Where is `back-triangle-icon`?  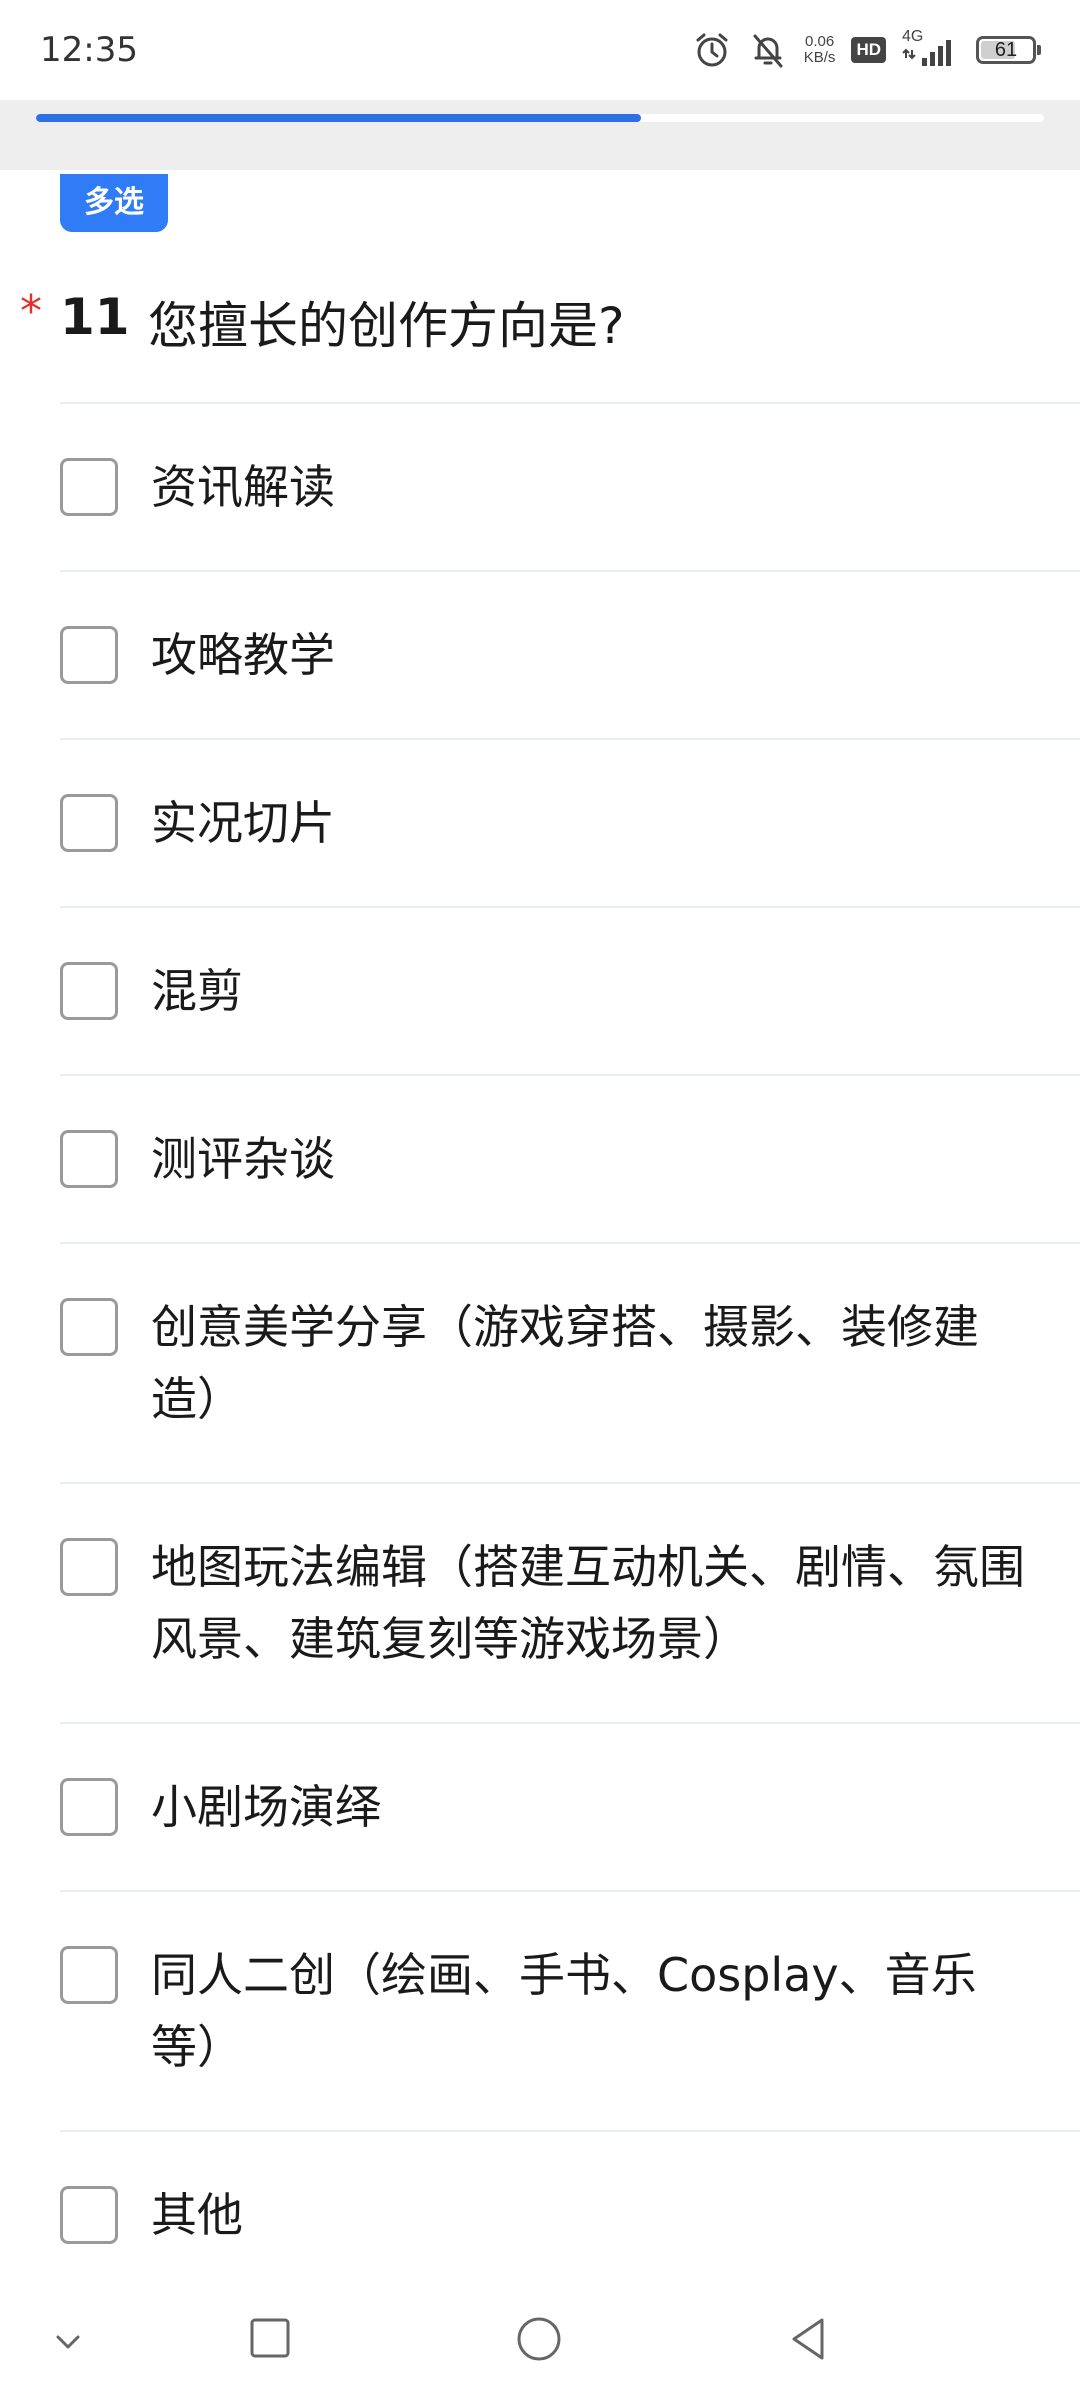
back-triangle-icon is located at coordinates (808, 2341).